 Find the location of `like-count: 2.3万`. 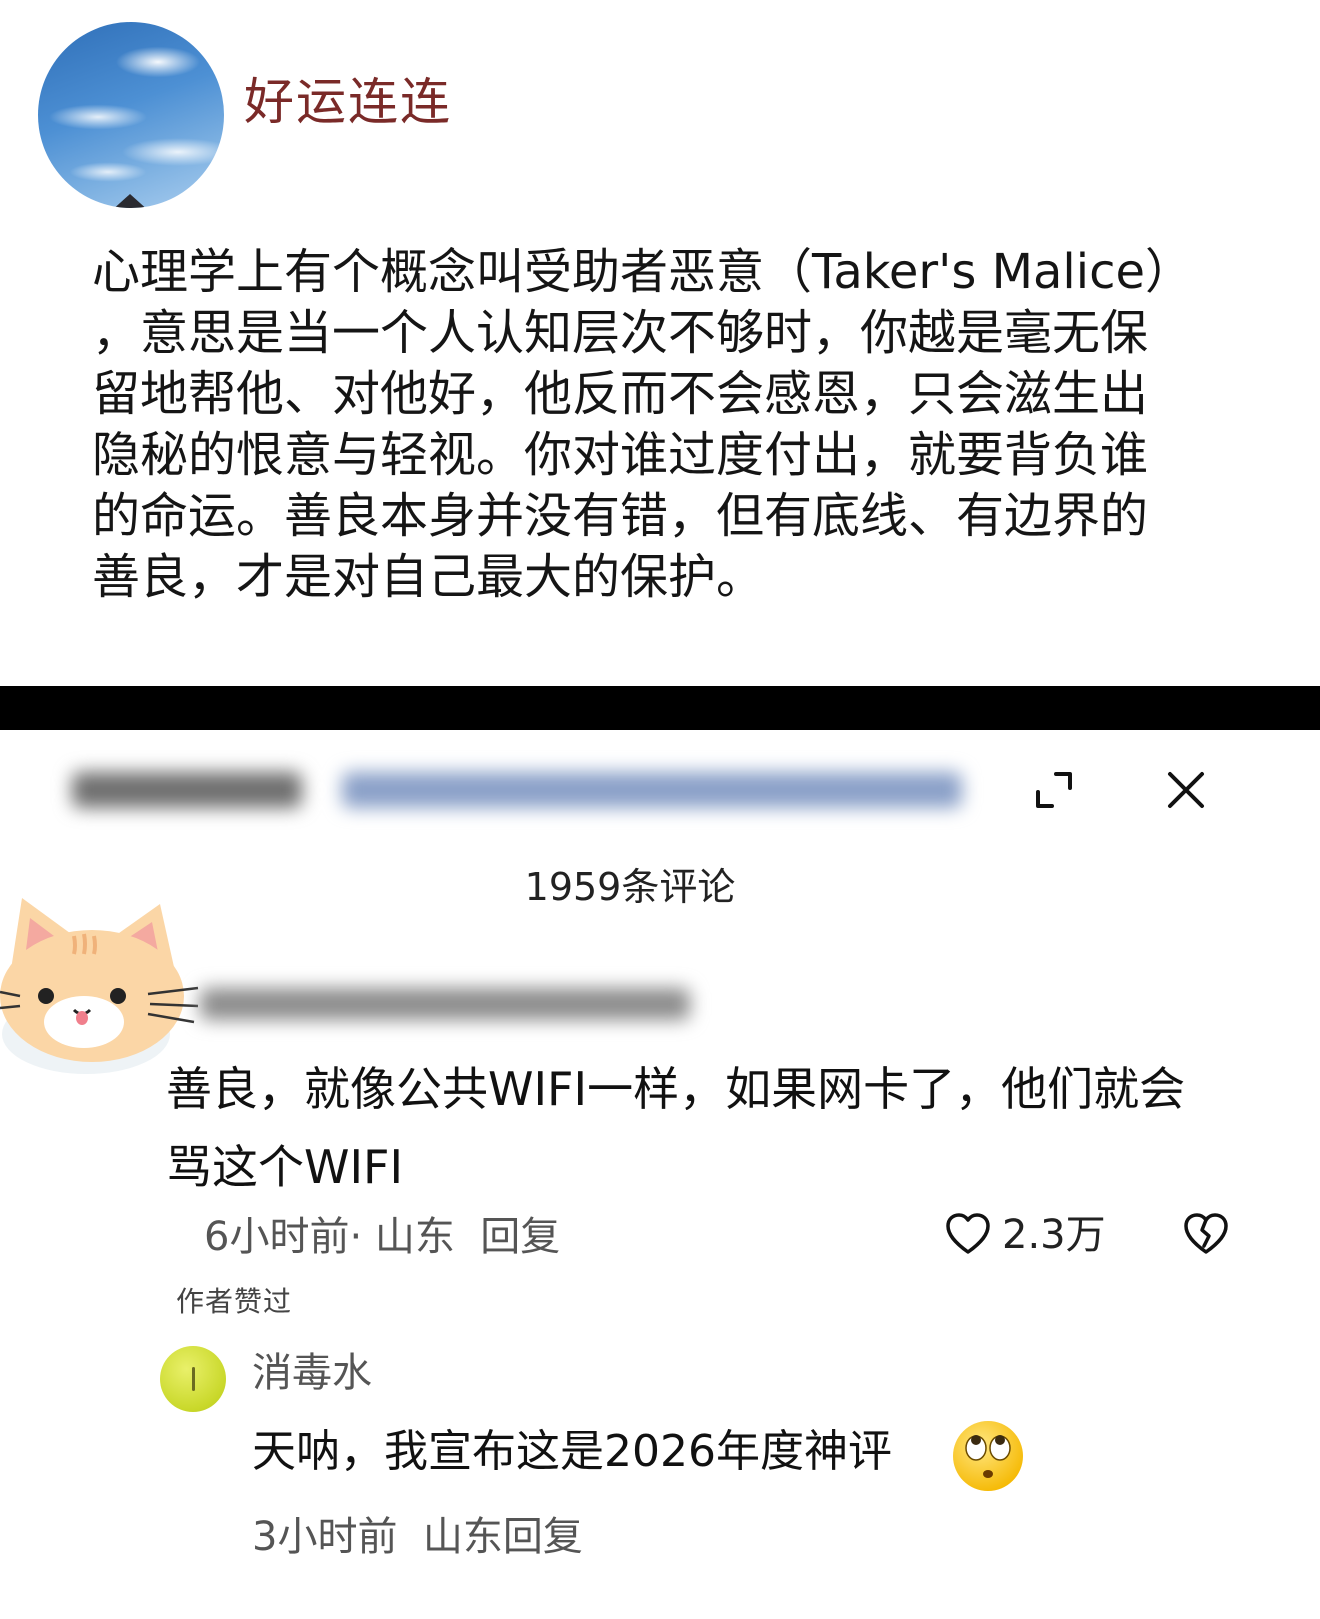

like-count: 2.3万 is located at coordinates (1054, 1235).